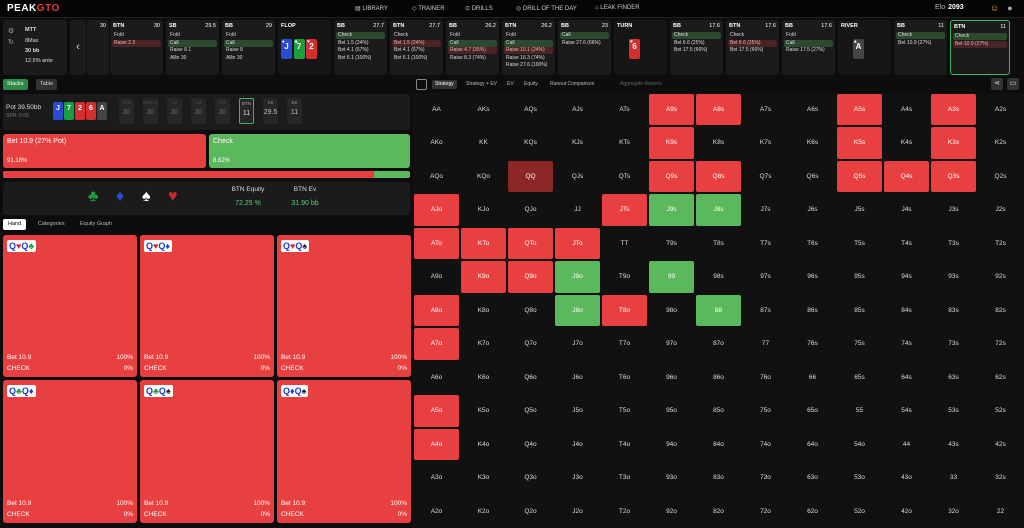 The width and height of the screenshot is (1024, 528). What do you see at coordinates (11, 31) in the screenshot?
I see `settings-icon: ⚙` at bounding box center [11, 31].